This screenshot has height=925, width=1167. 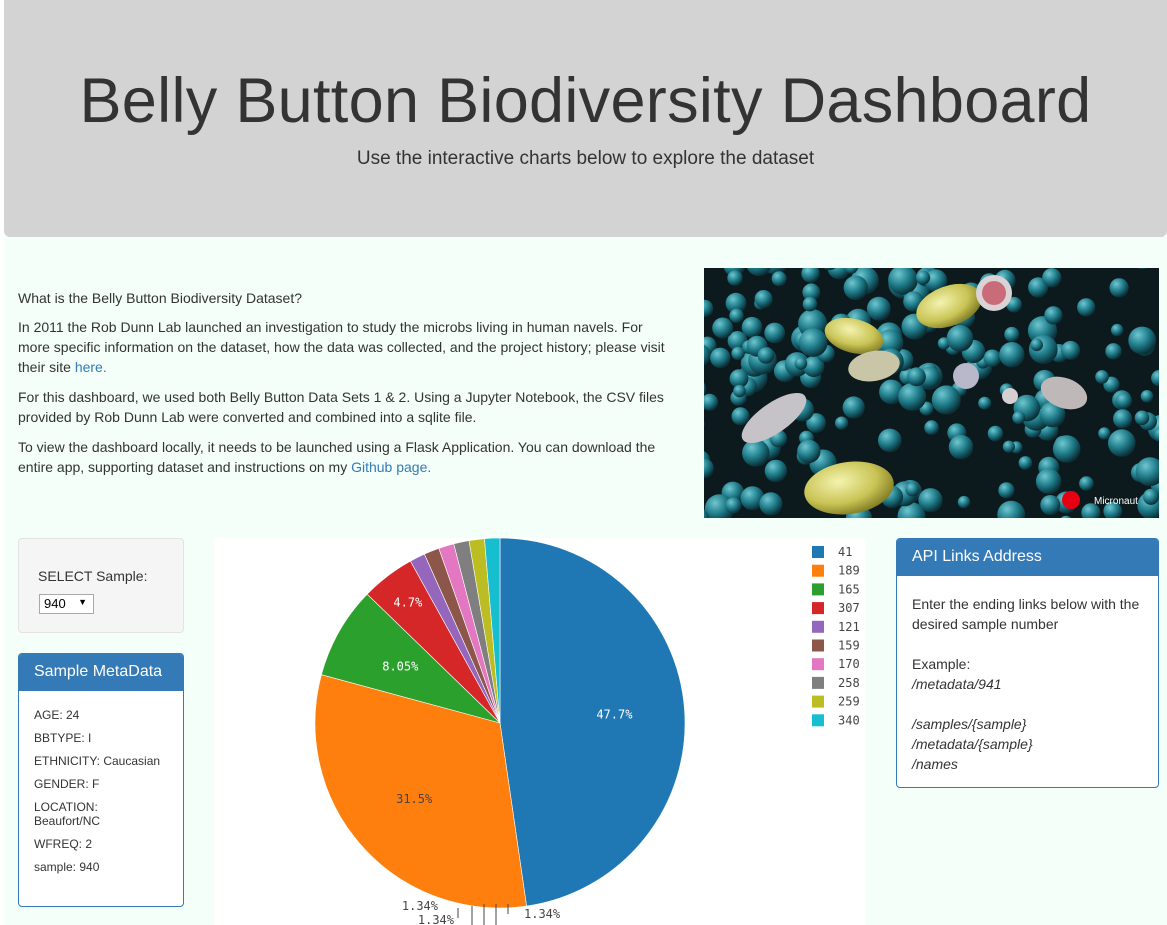 I want to click on api-panel-title: API Links Address, so click(x=1027, y=557).